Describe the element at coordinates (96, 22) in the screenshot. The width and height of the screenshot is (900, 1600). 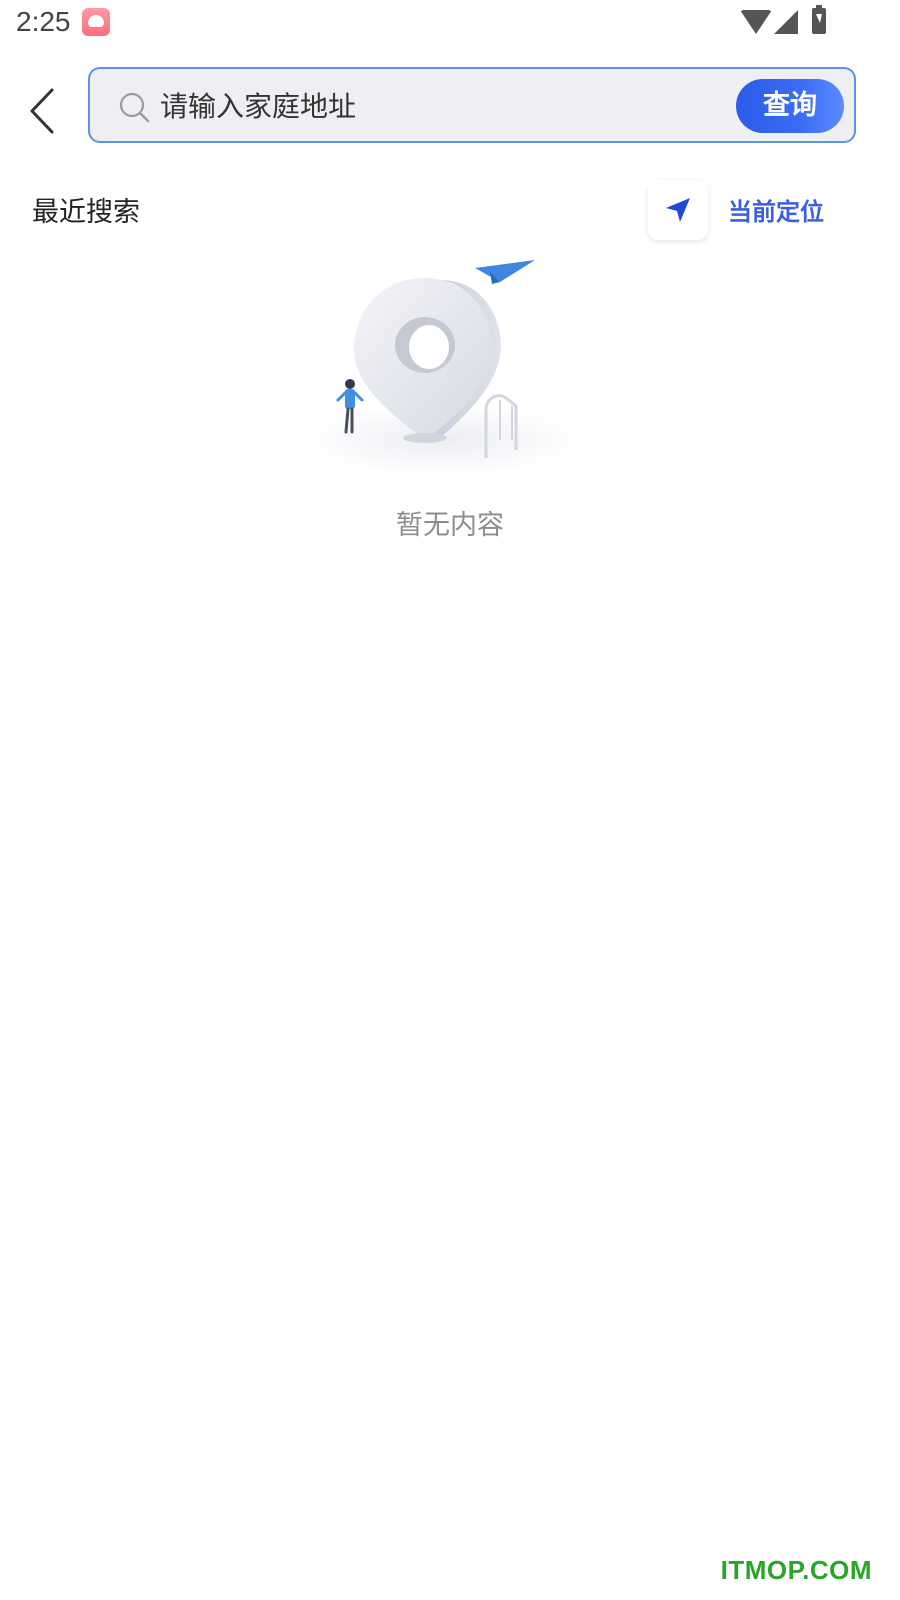
I see `app-notification-icon` at that location.